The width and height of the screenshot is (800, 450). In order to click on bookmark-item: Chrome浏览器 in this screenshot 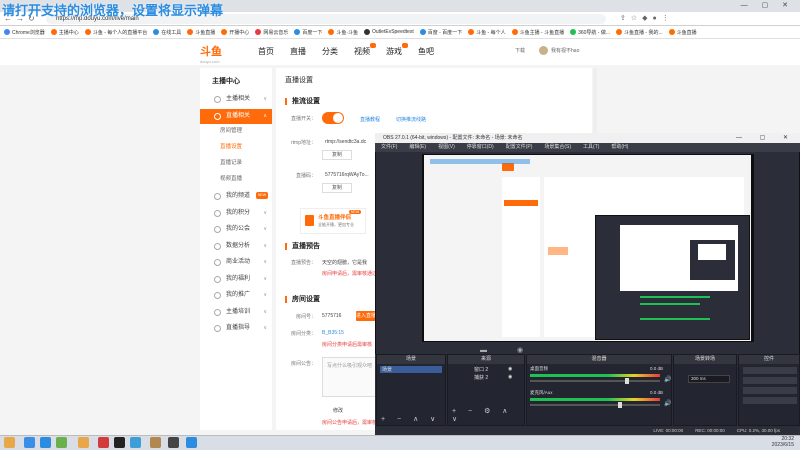, I will do `click(24, 32)`.